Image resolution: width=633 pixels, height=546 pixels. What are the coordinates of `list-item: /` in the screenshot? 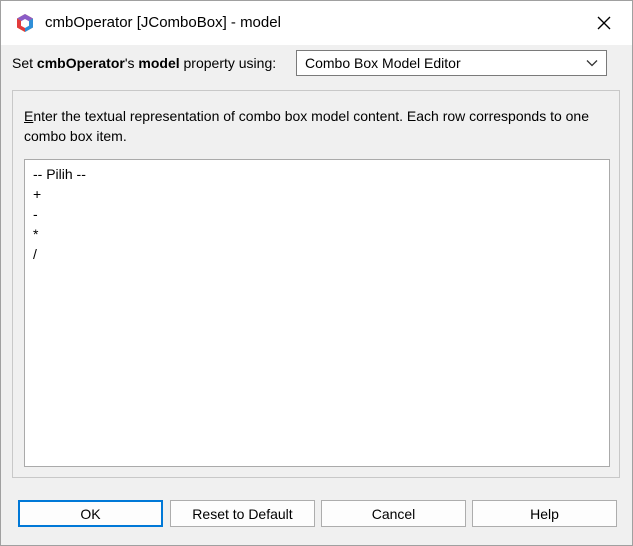 It's located at (35, 254).